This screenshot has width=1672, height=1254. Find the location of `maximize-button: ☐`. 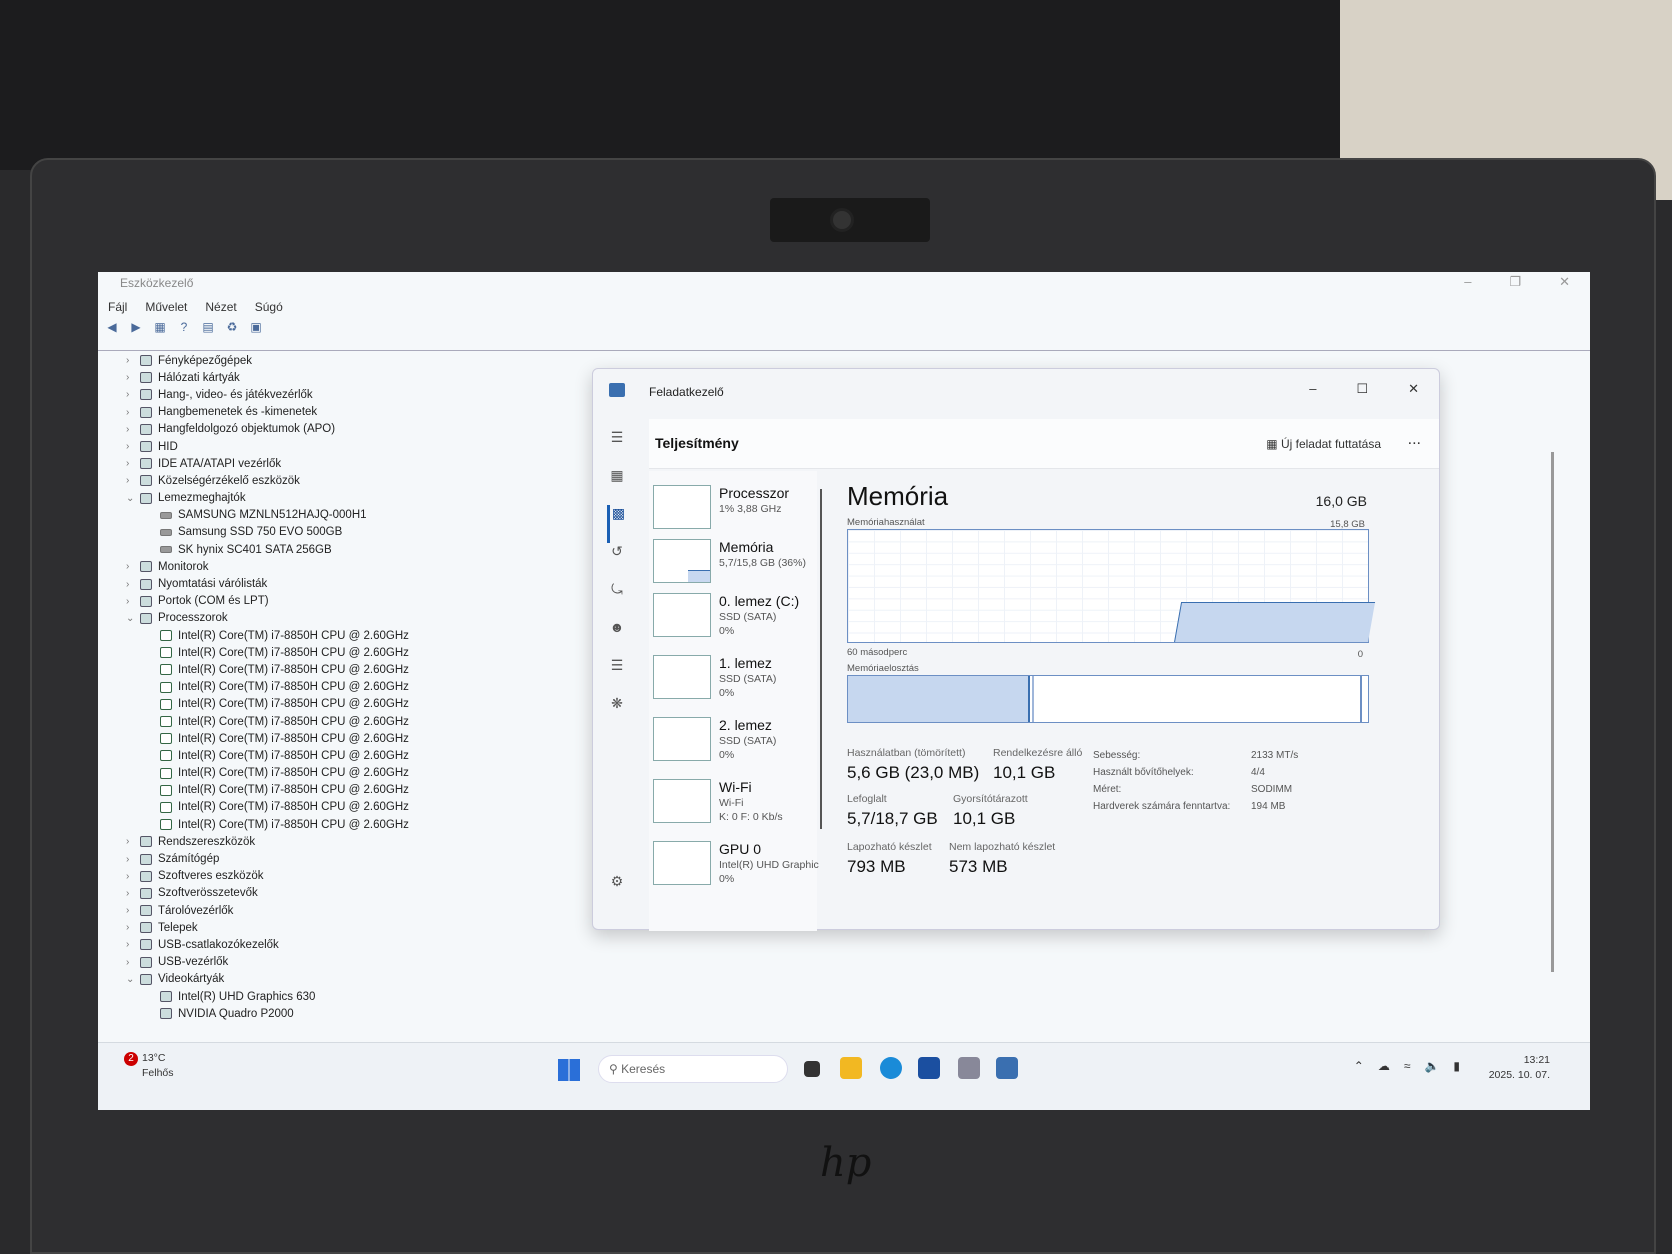

maximize-button: ☐ is located at coordinates (1362, 389).